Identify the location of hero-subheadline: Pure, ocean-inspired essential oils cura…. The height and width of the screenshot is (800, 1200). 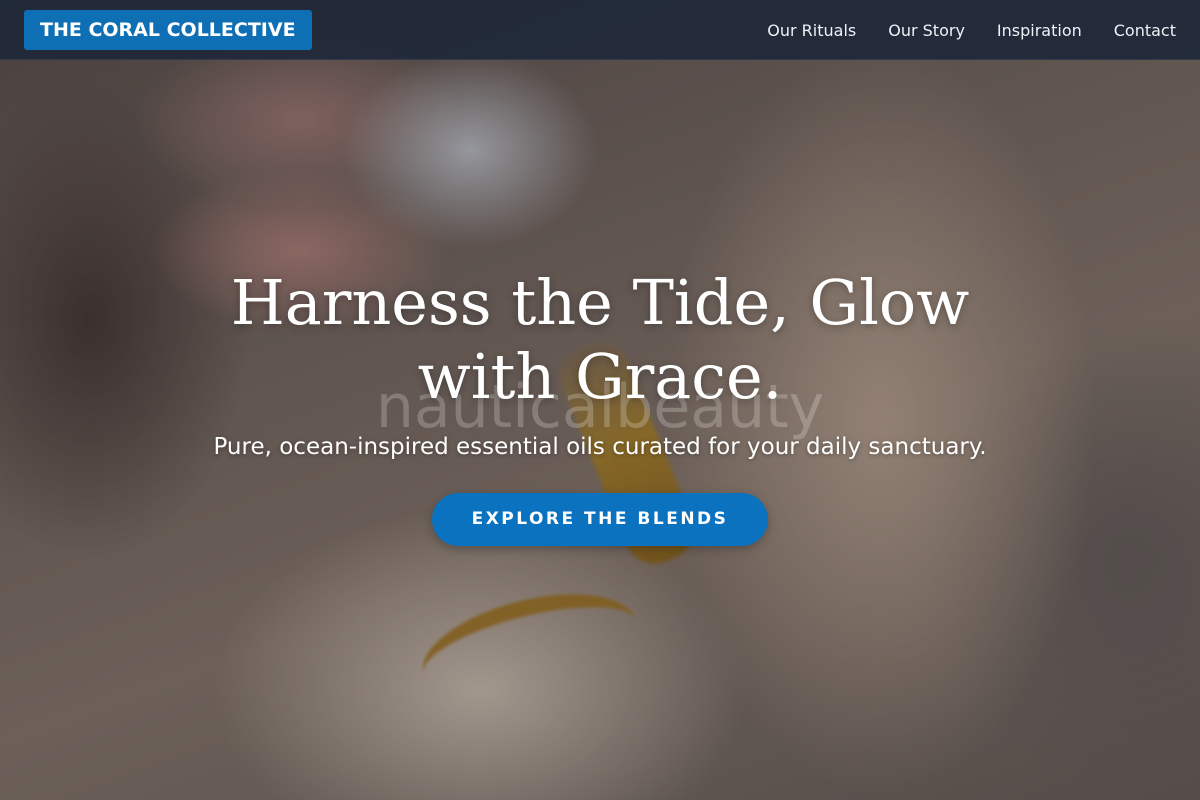
(600, 447).